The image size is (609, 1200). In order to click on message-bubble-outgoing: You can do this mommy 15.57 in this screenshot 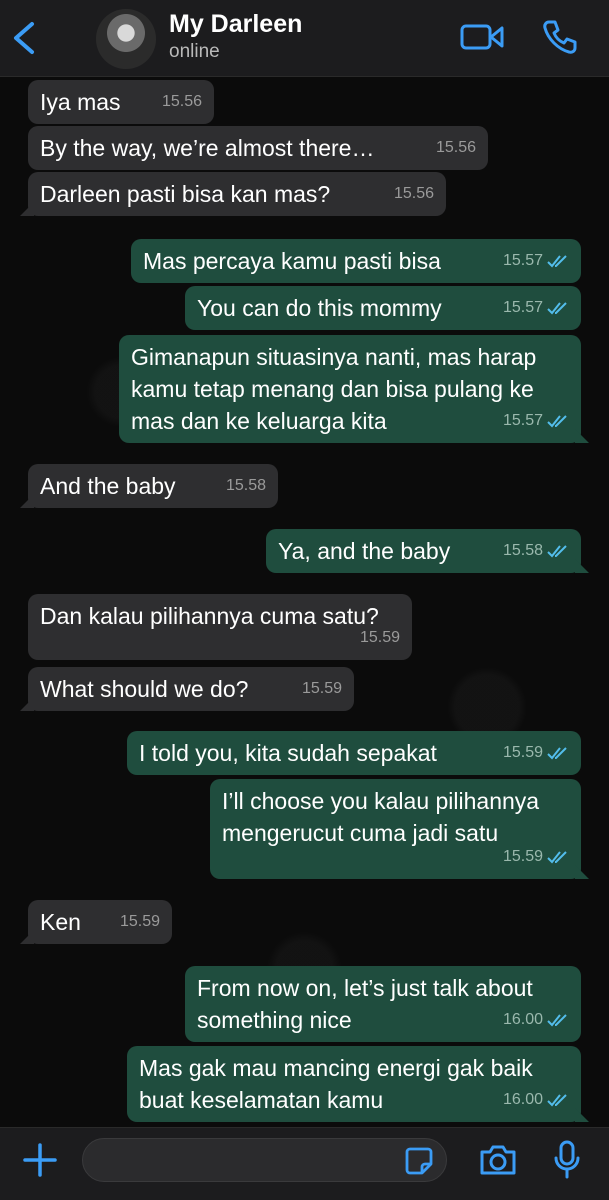, I will do `click(383, 308)`.